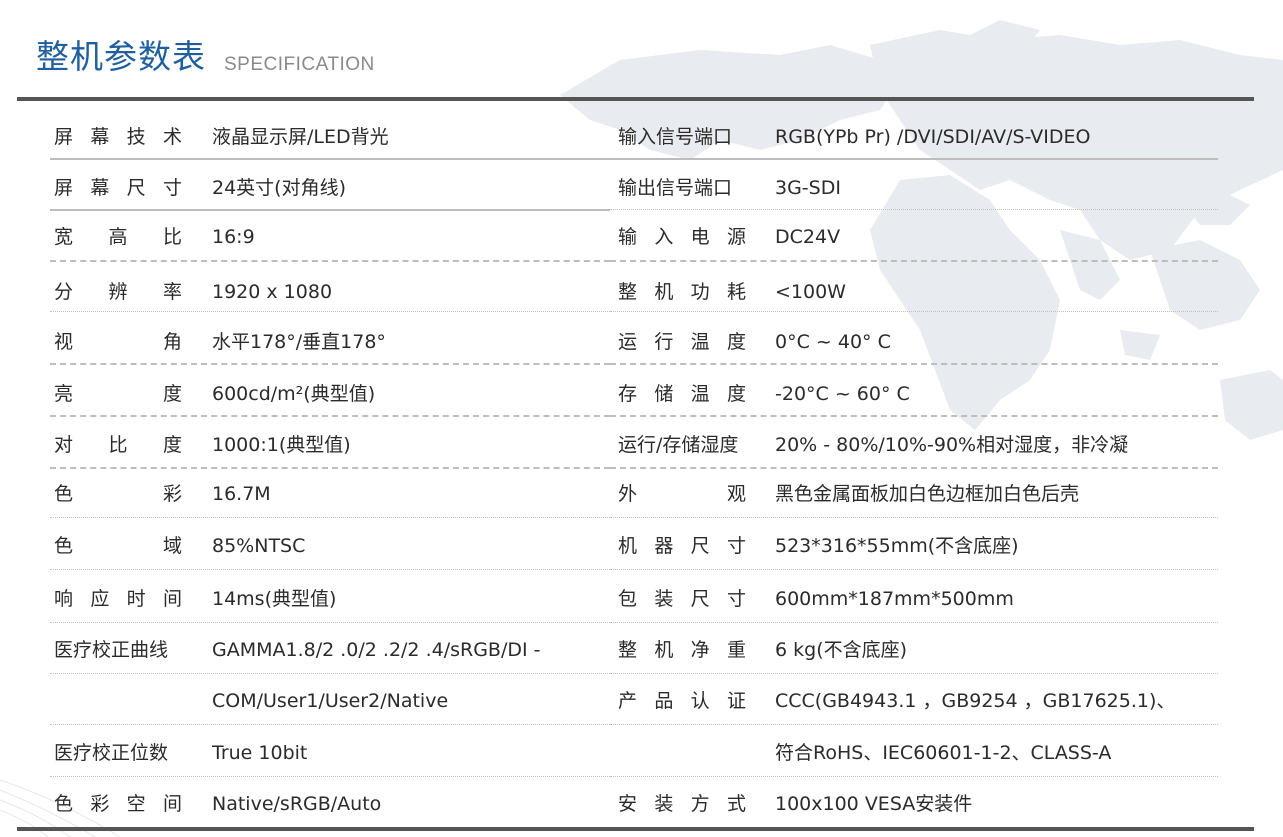  I want to click on label-char: 空, so click(136, 804).